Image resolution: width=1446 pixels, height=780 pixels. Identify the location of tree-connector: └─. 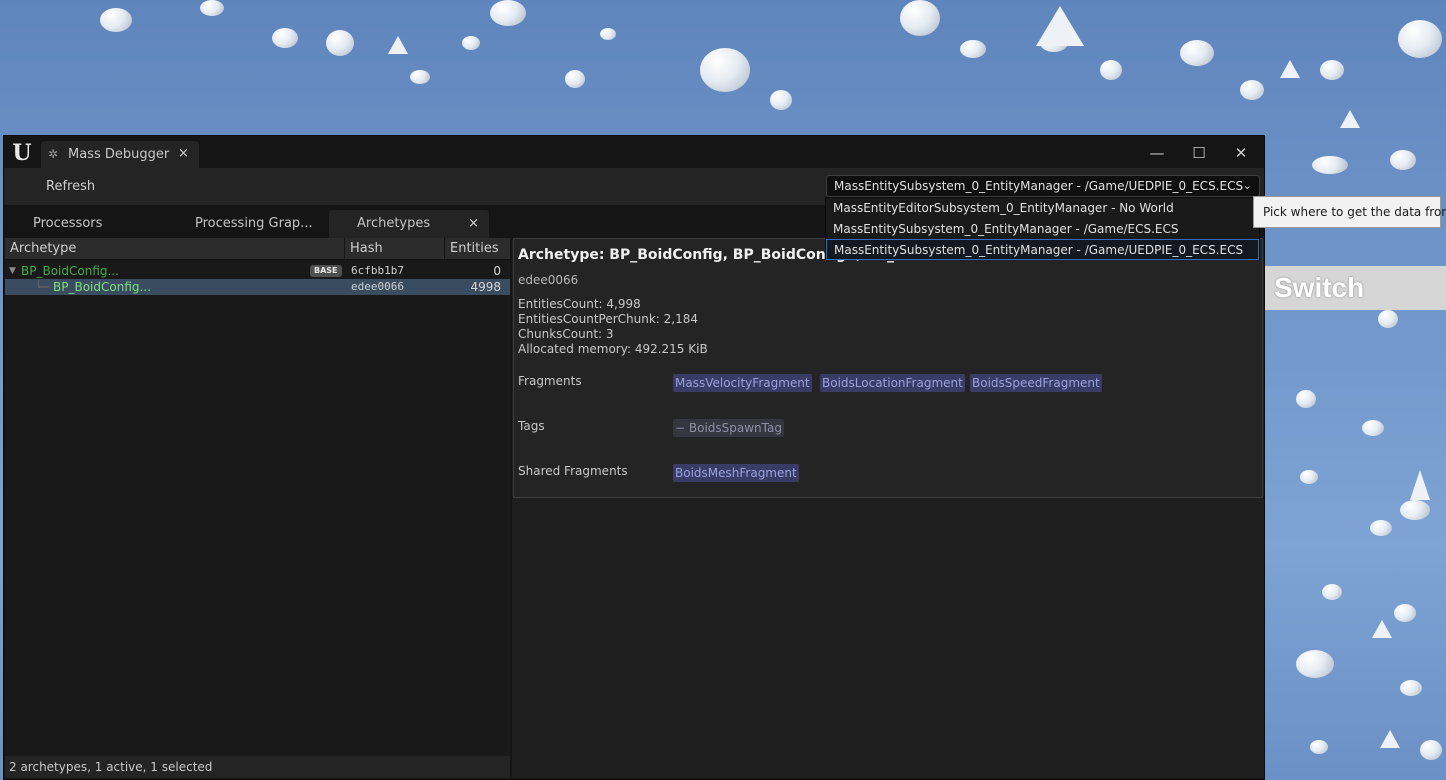
(42, 287).